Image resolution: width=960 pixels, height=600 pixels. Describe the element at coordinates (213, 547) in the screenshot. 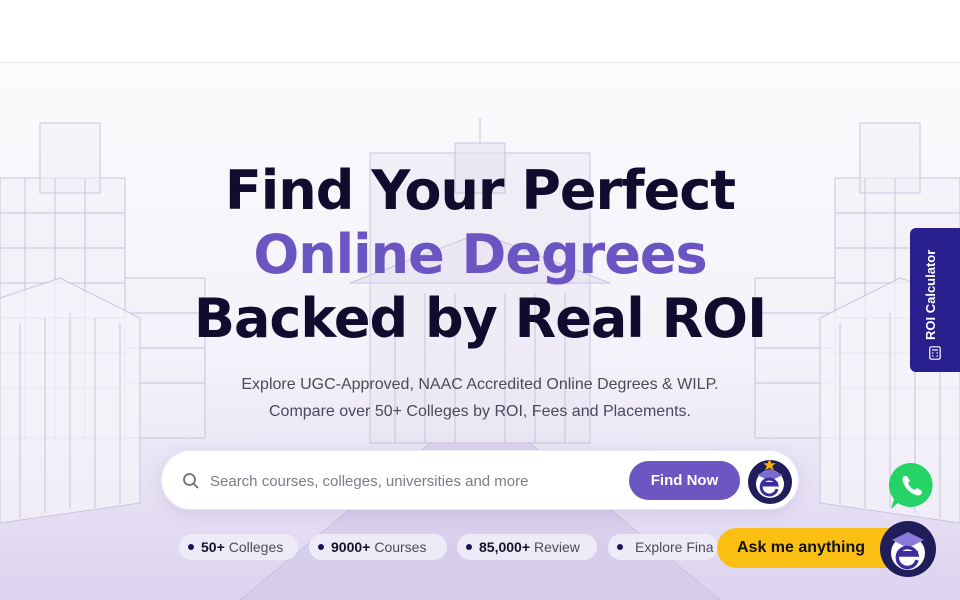

I see `stat-value: 50+` at that location.